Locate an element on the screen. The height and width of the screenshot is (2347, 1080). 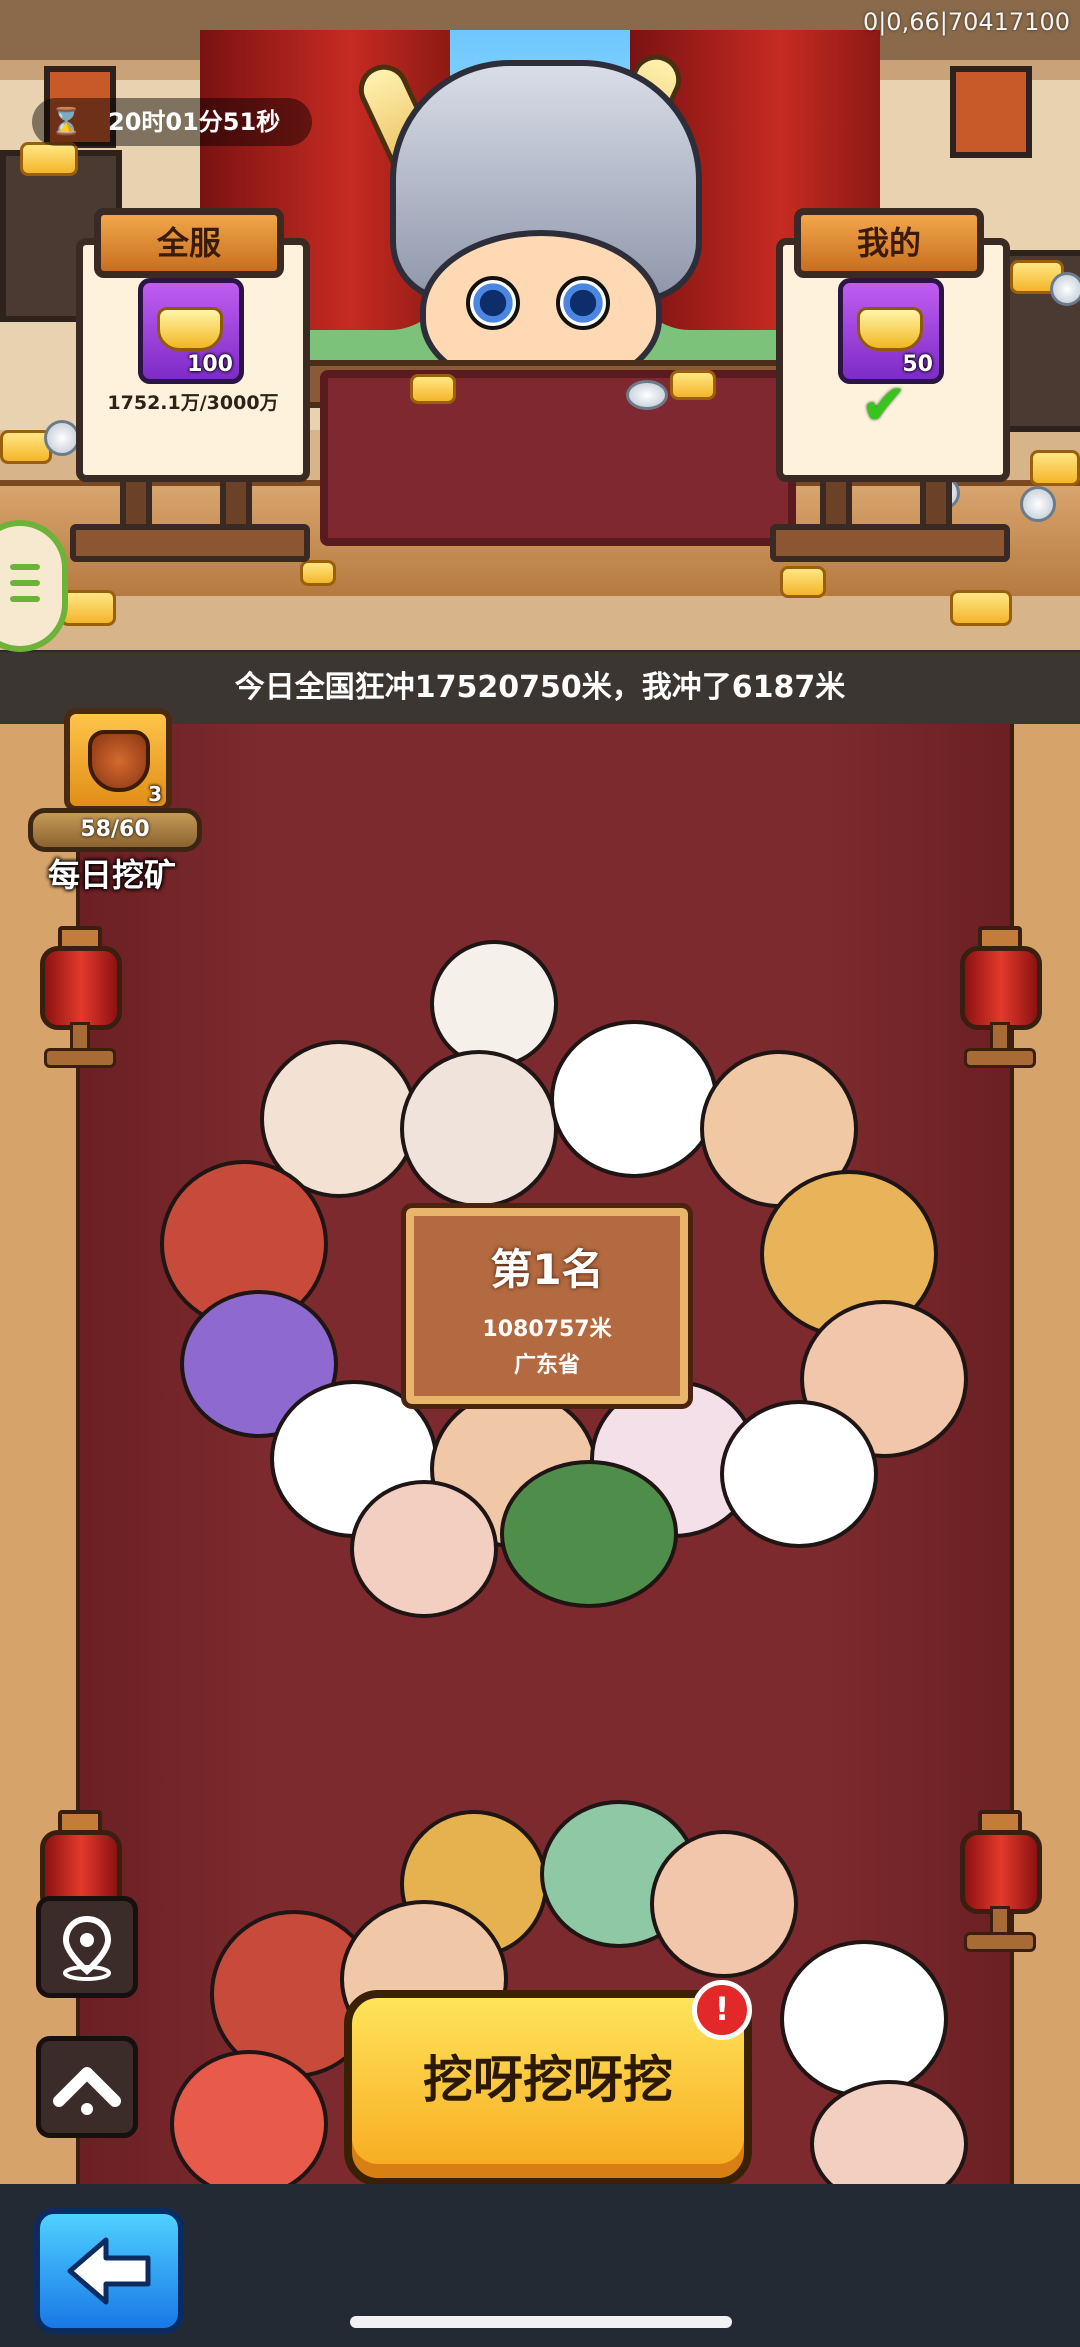
reward-count: 100 is located at coordinates (210, 364).